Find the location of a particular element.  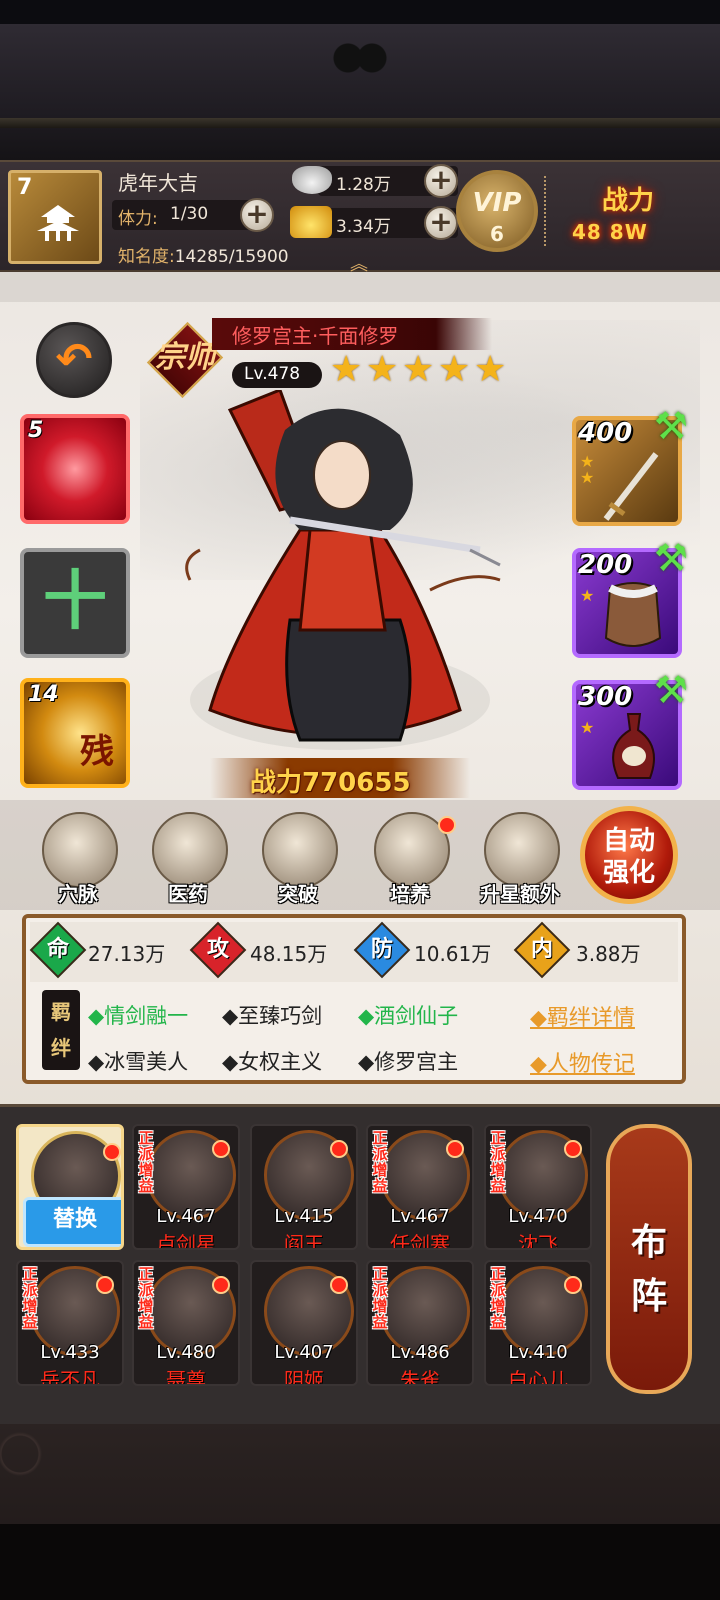

relic-slot: 14 残 is located at coordinates (75, 733).